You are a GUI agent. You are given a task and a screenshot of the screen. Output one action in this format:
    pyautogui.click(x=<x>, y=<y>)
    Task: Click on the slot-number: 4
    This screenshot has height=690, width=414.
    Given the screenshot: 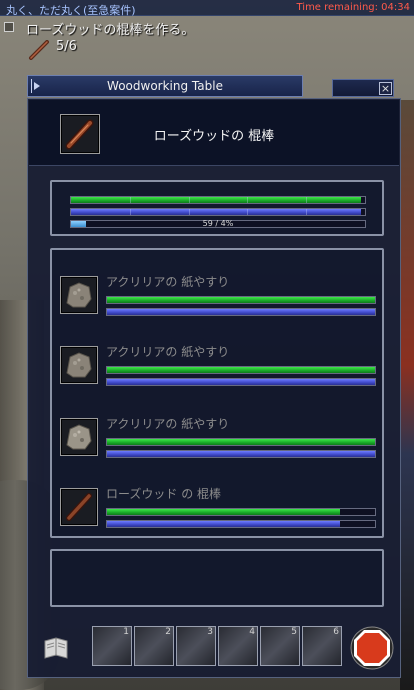 What is the action you would take?
    pyautogui.click(x=252, y=632)
    